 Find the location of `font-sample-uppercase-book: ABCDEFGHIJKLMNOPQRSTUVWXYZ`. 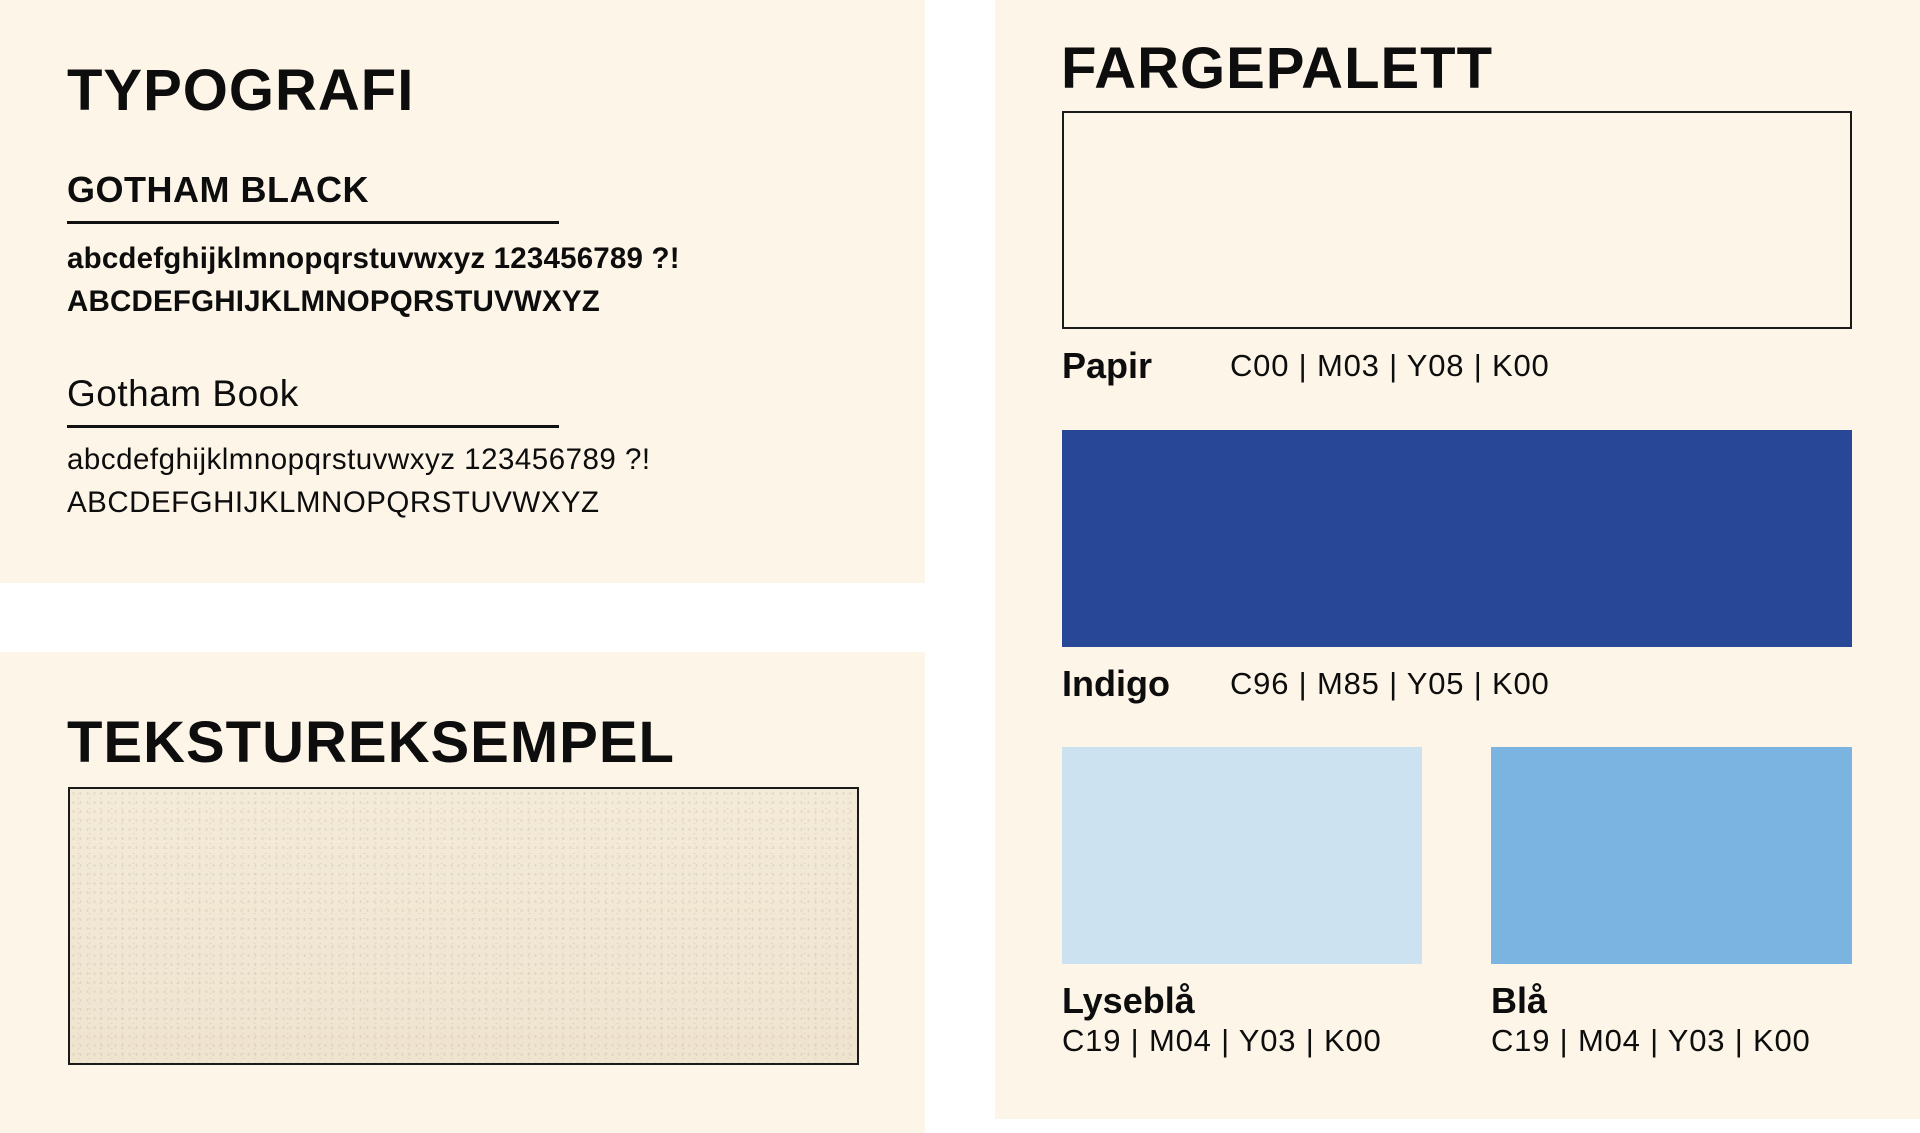

font-sample-uppercase-book: ABCDEFGHIJKLMNOPQRSTUVWXYZ is located at coordinates (333, 502).